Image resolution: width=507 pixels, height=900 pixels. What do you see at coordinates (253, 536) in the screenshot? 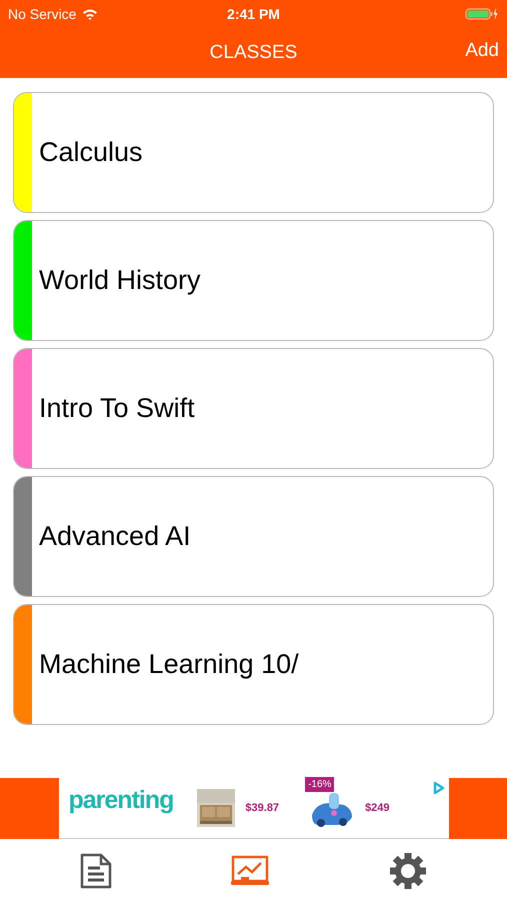
I see `class-card: Advanced AI` at bounding box center [253, 536].